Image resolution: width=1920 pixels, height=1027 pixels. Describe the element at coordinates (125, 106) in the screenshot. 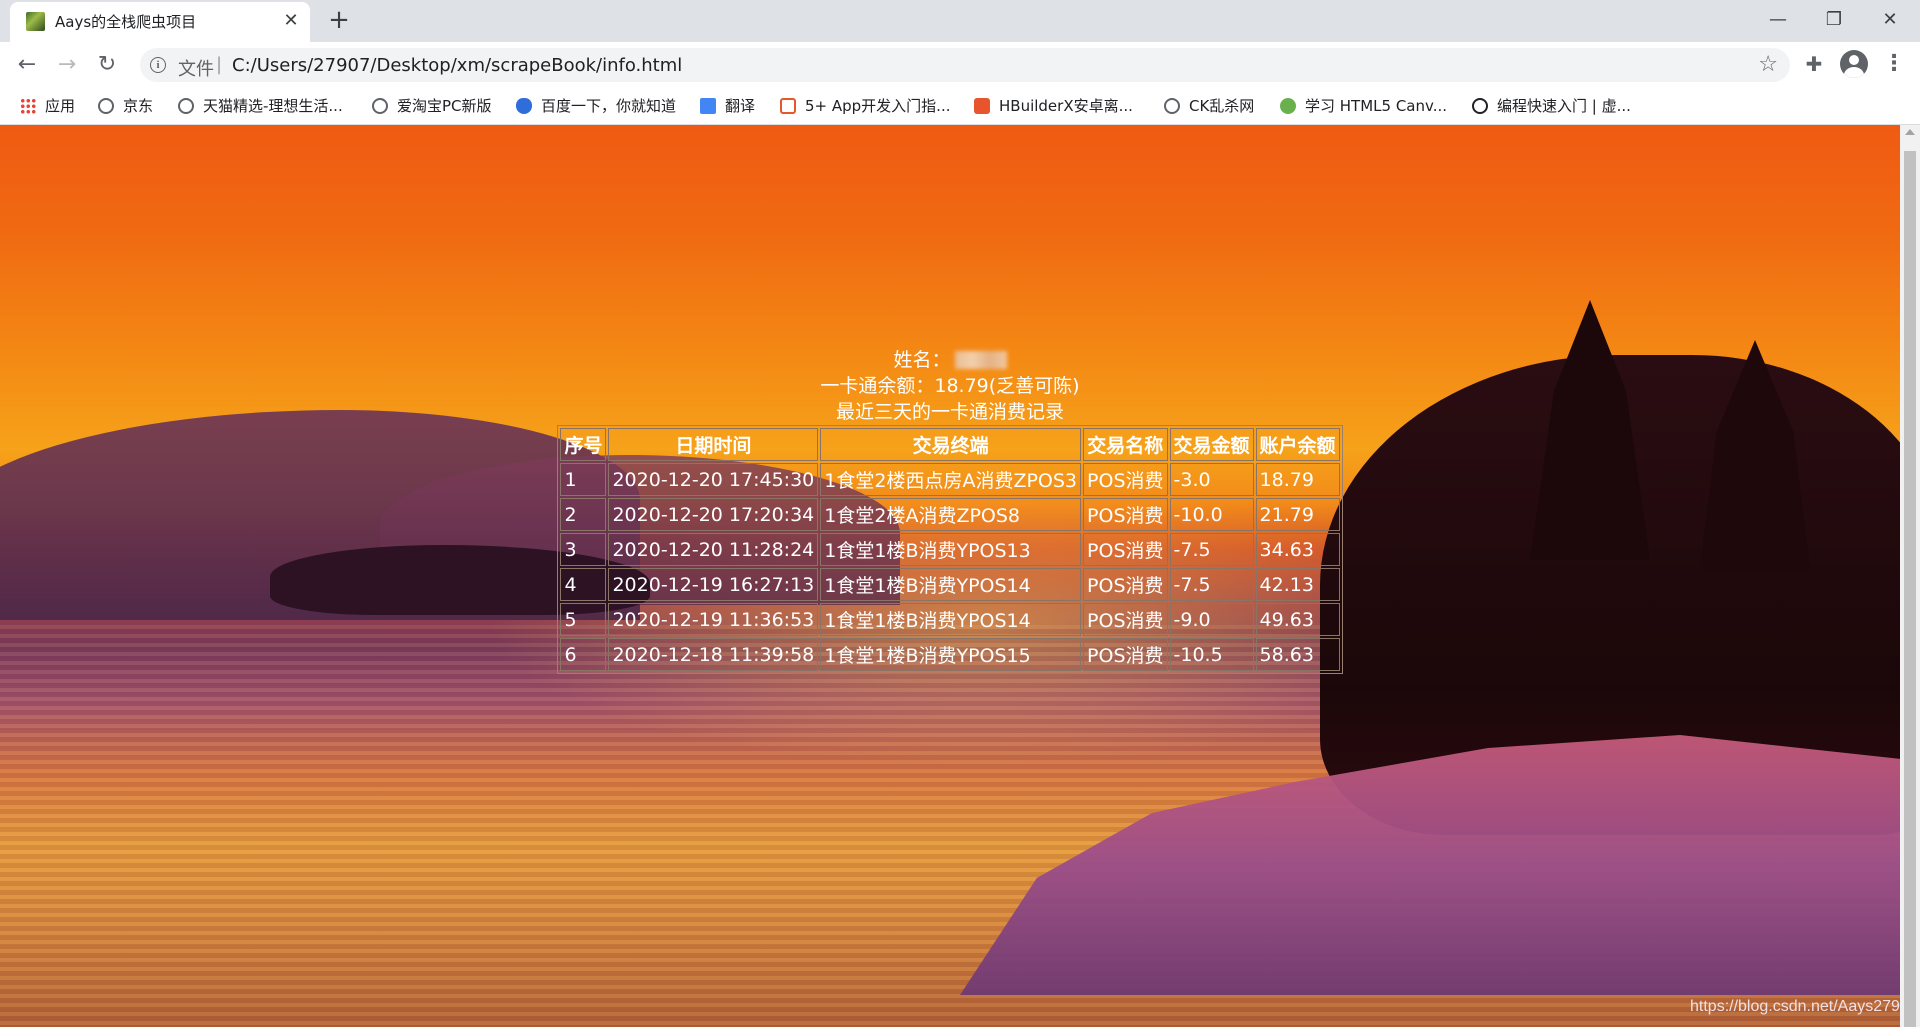

I see `bookmark-item-jd: 京东` at that location.